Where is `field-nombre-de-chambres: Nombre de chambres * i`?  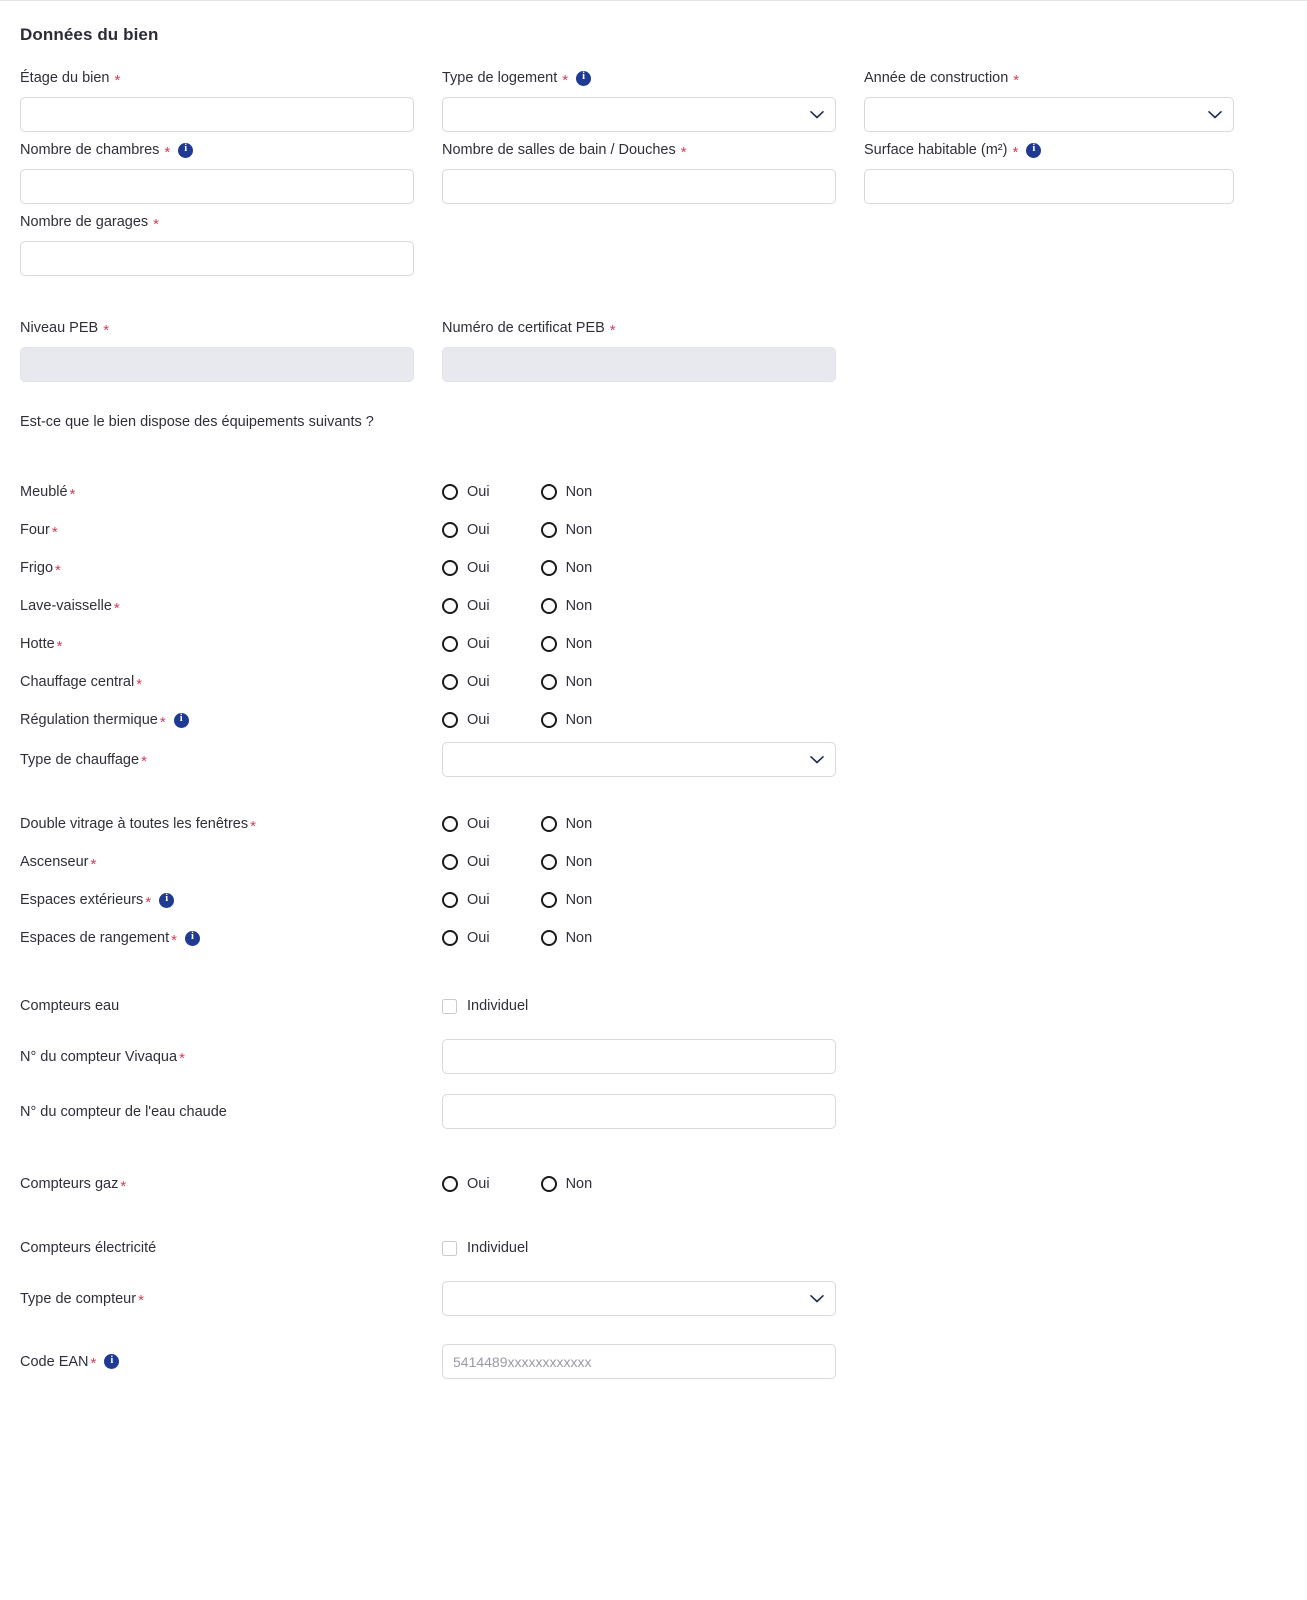
field-nombre-de-chambres: Nombre de chambres * i is located at coordinates (231, 177).